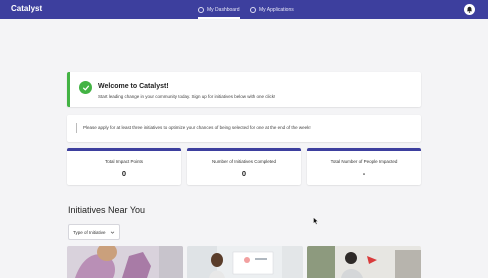  I want to click on bell-icon, so click(469, 9).